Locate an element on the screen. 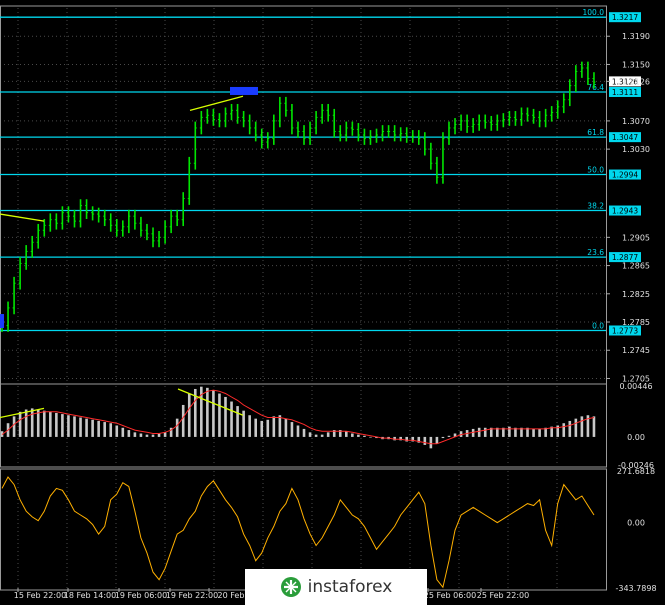 The width and height of the screenshot is (665, 605). fibo-price-label: 1.2994 is located at coordinates (625, 175).